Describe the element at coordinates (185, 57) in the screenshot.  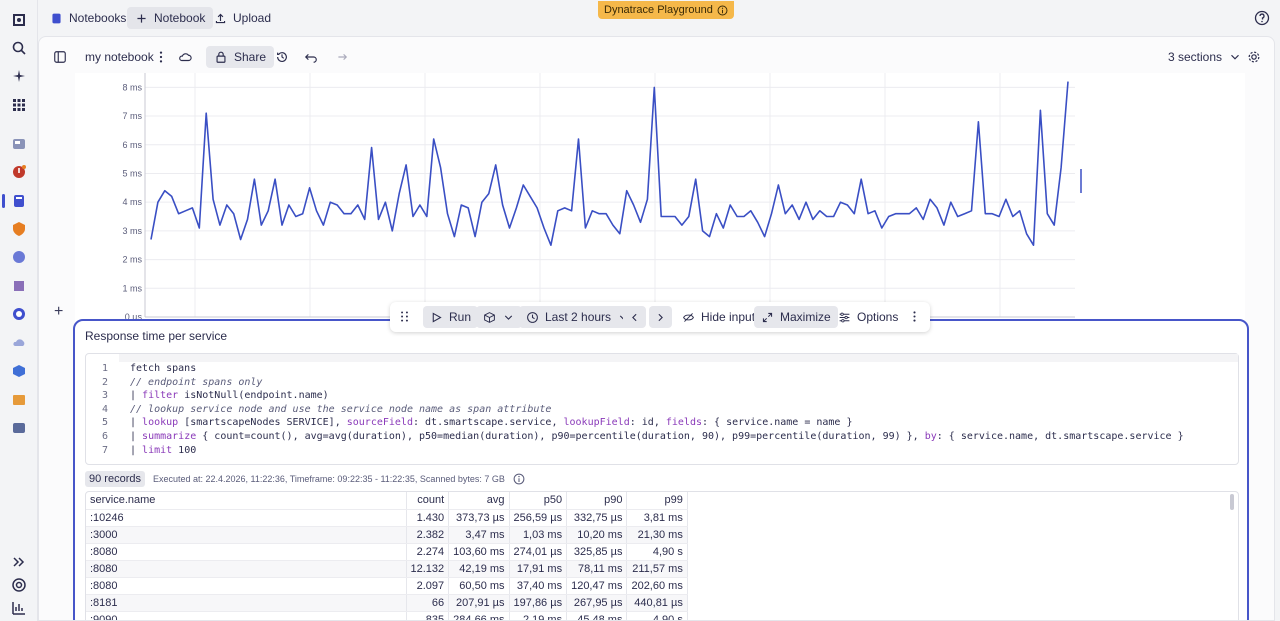
I see `cloud-sync-icon` at that location.